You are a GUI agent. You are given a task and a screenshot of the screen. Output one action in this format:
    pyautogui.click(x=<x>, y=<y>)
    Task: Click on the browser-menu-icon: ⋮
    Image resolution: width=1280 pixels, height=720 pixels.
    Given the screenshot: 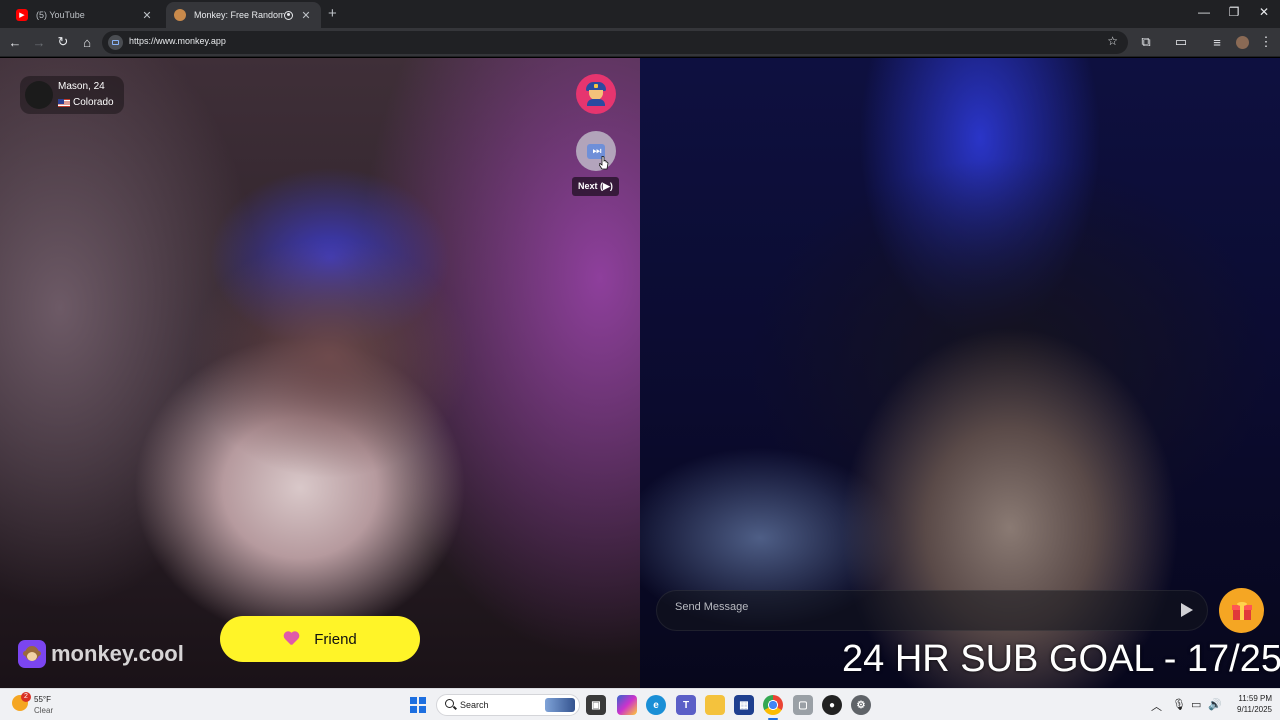 What is the action you would take?
    pyautogui.click(x=1266, y=42)
    